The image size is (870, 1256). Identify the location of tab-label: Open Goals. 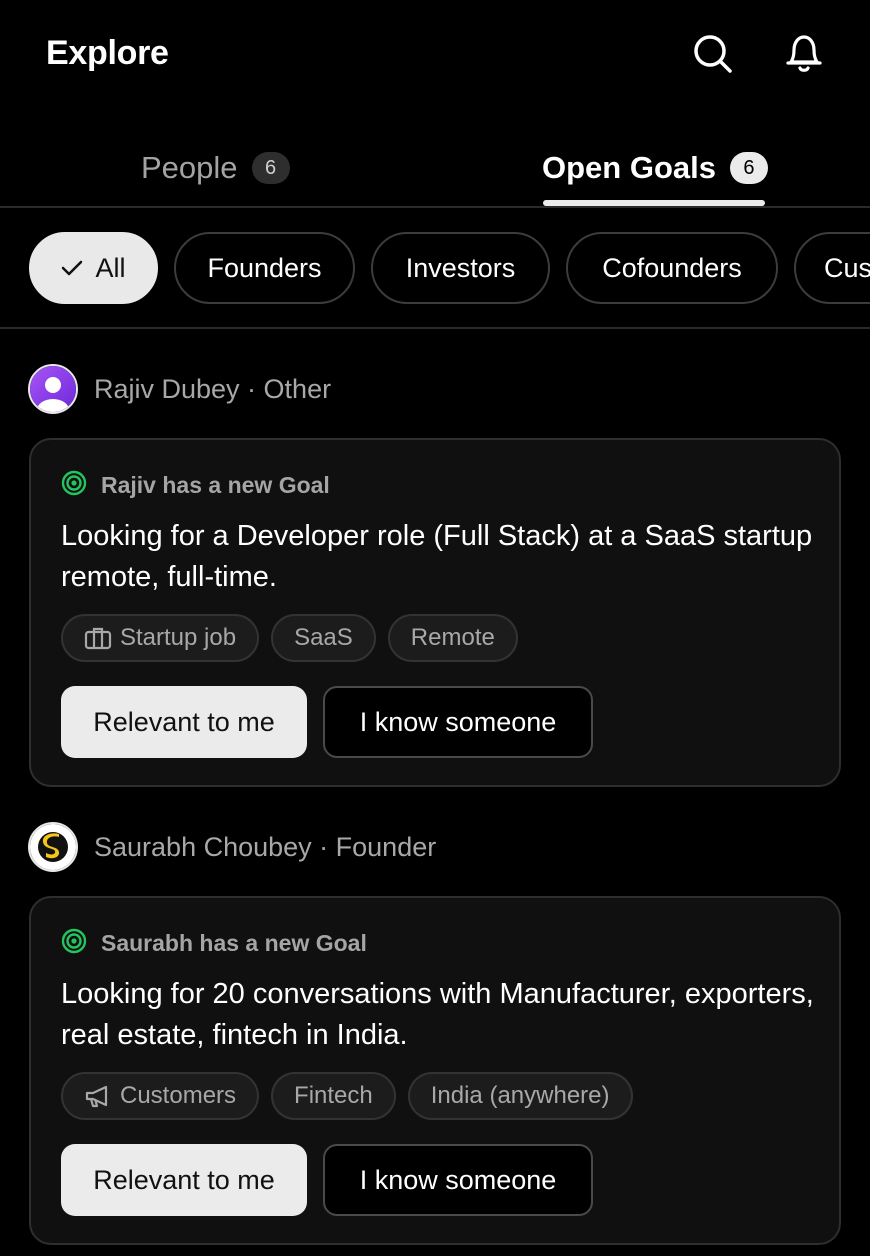
(629, 167).